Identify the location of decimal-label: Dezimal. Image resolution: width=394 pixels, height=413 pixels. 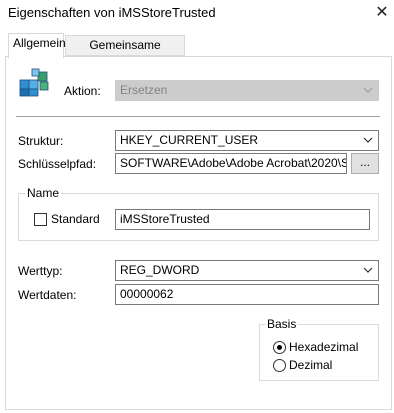
(311, 365).